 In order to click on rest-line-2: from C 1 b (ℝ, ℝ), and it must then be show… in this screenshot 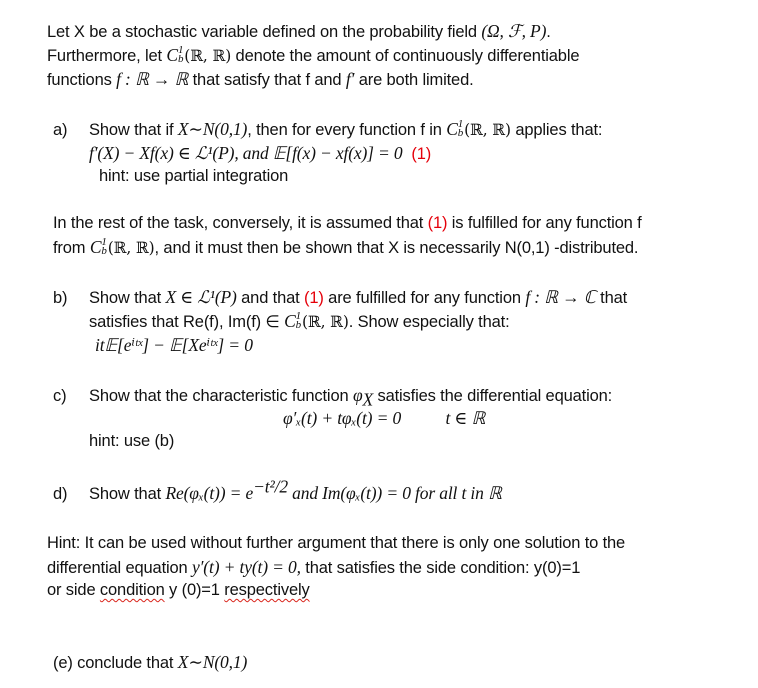, I will do `click(346, 246)`.